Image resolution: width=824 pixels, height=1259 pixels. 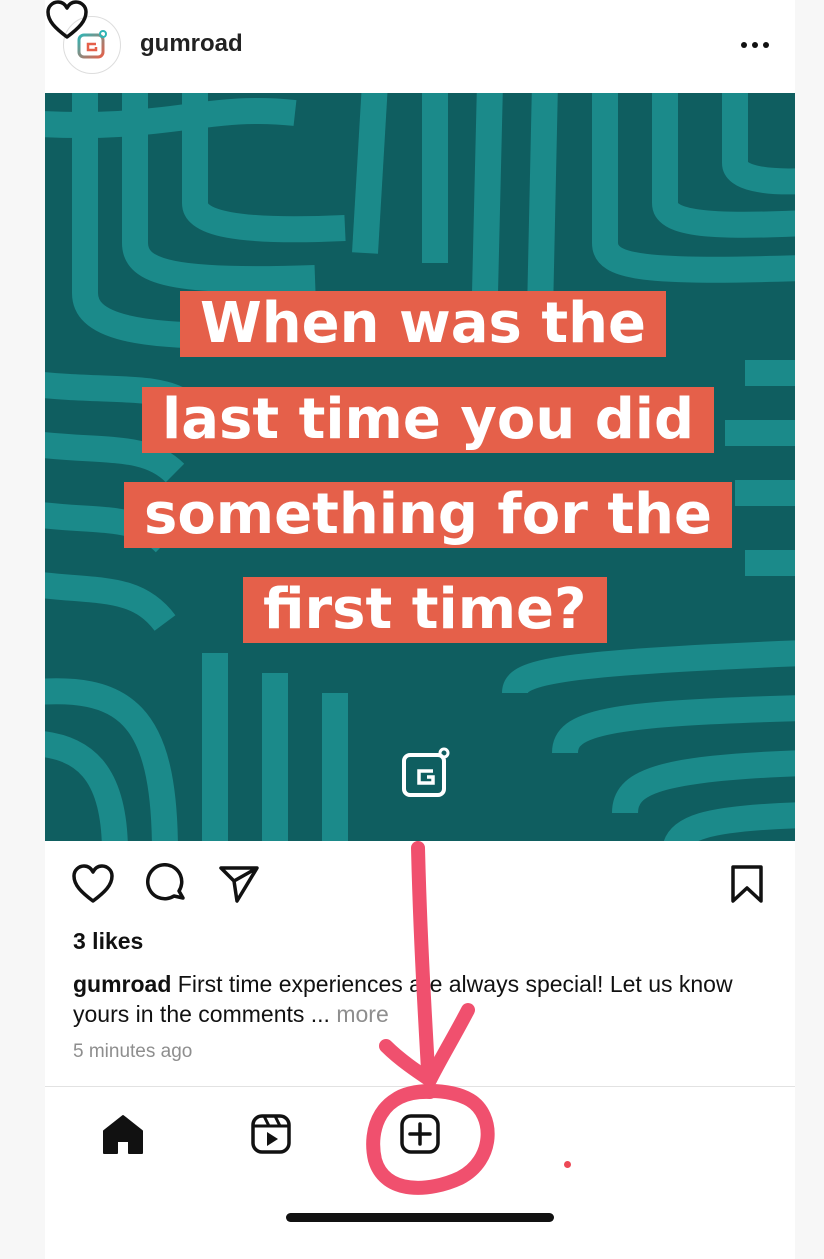 I want to click on post-header: gumroad, so click(x=420, y=46).